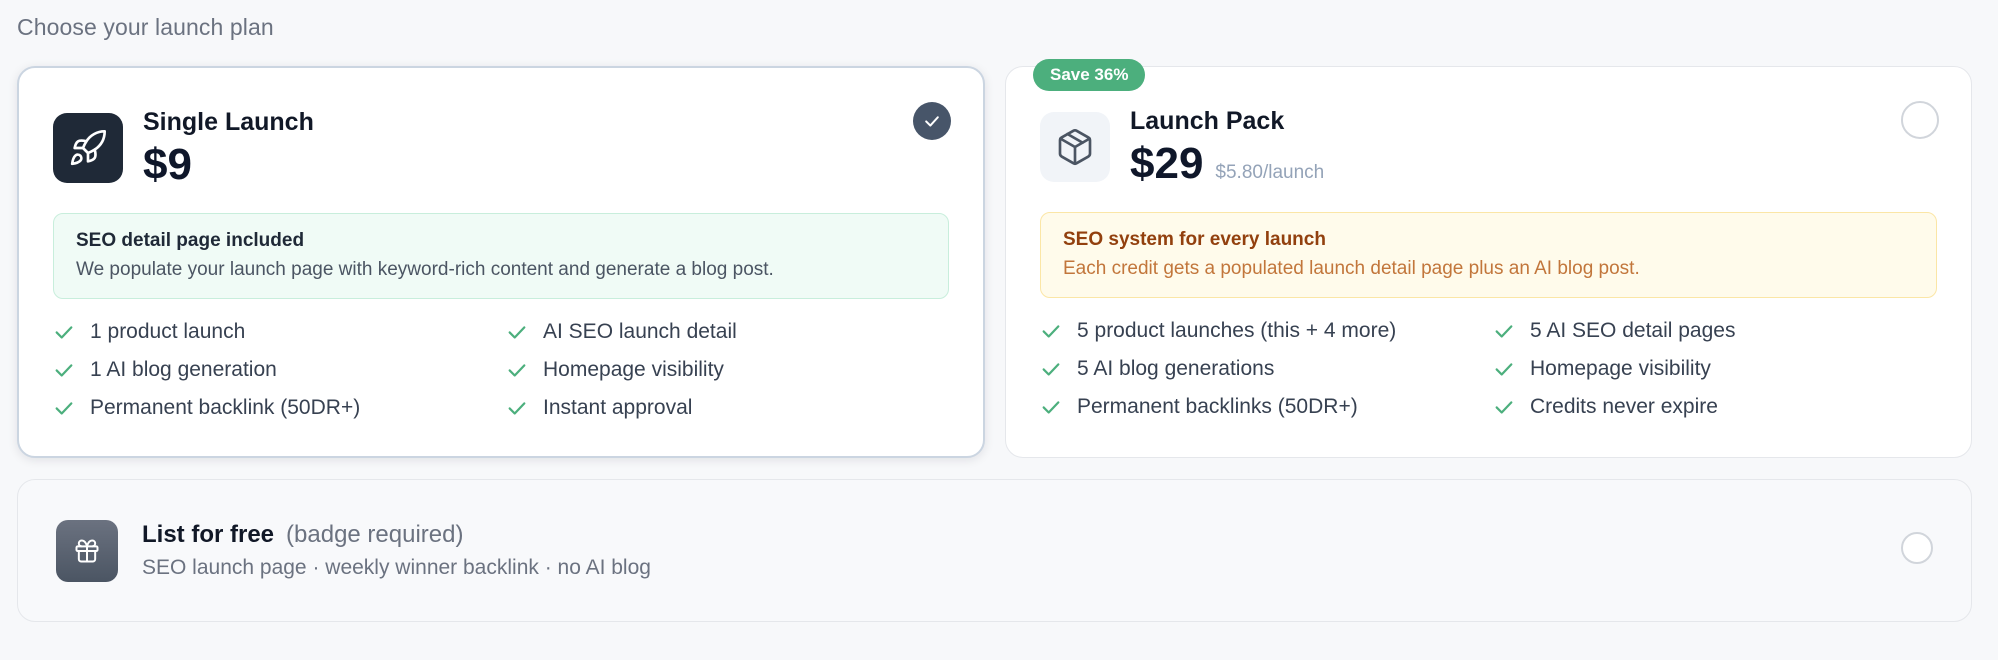 The height and width of the screenshot is (660, 1998). Describe the element at coordinates (228, 122) in the screenshot. I see `plan-name: Single Launch` at that location.